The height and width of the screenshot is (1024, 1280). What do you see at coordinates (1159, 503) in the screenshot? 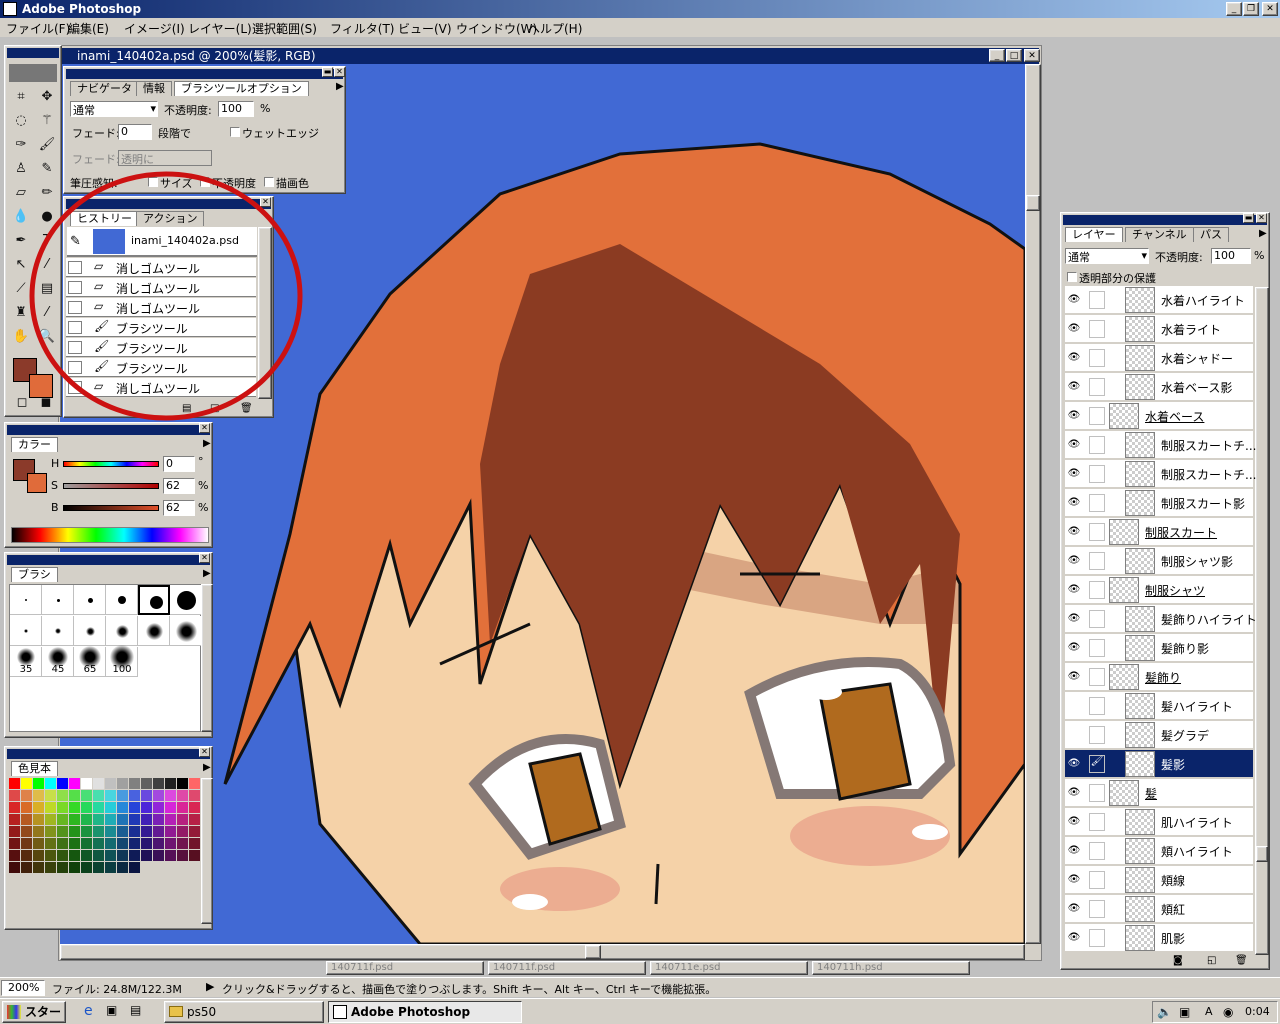
I see `layer-row: 👁 制服スカート影` at bounding box center [1159, 503].